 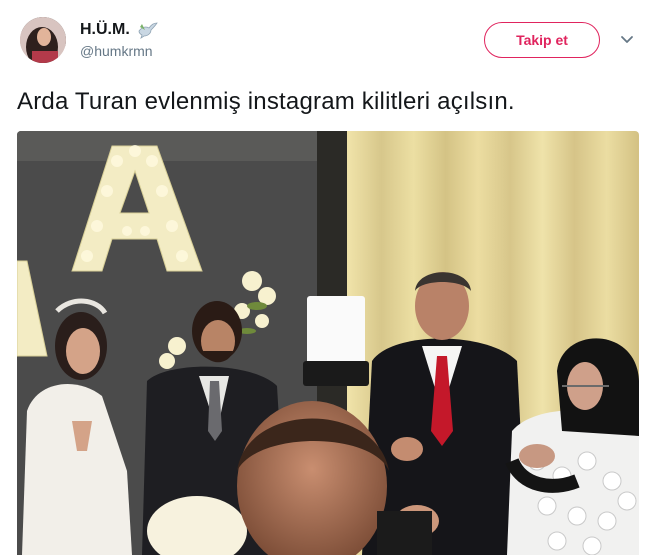 I want to click on avatar, so click(x=43, y=40).